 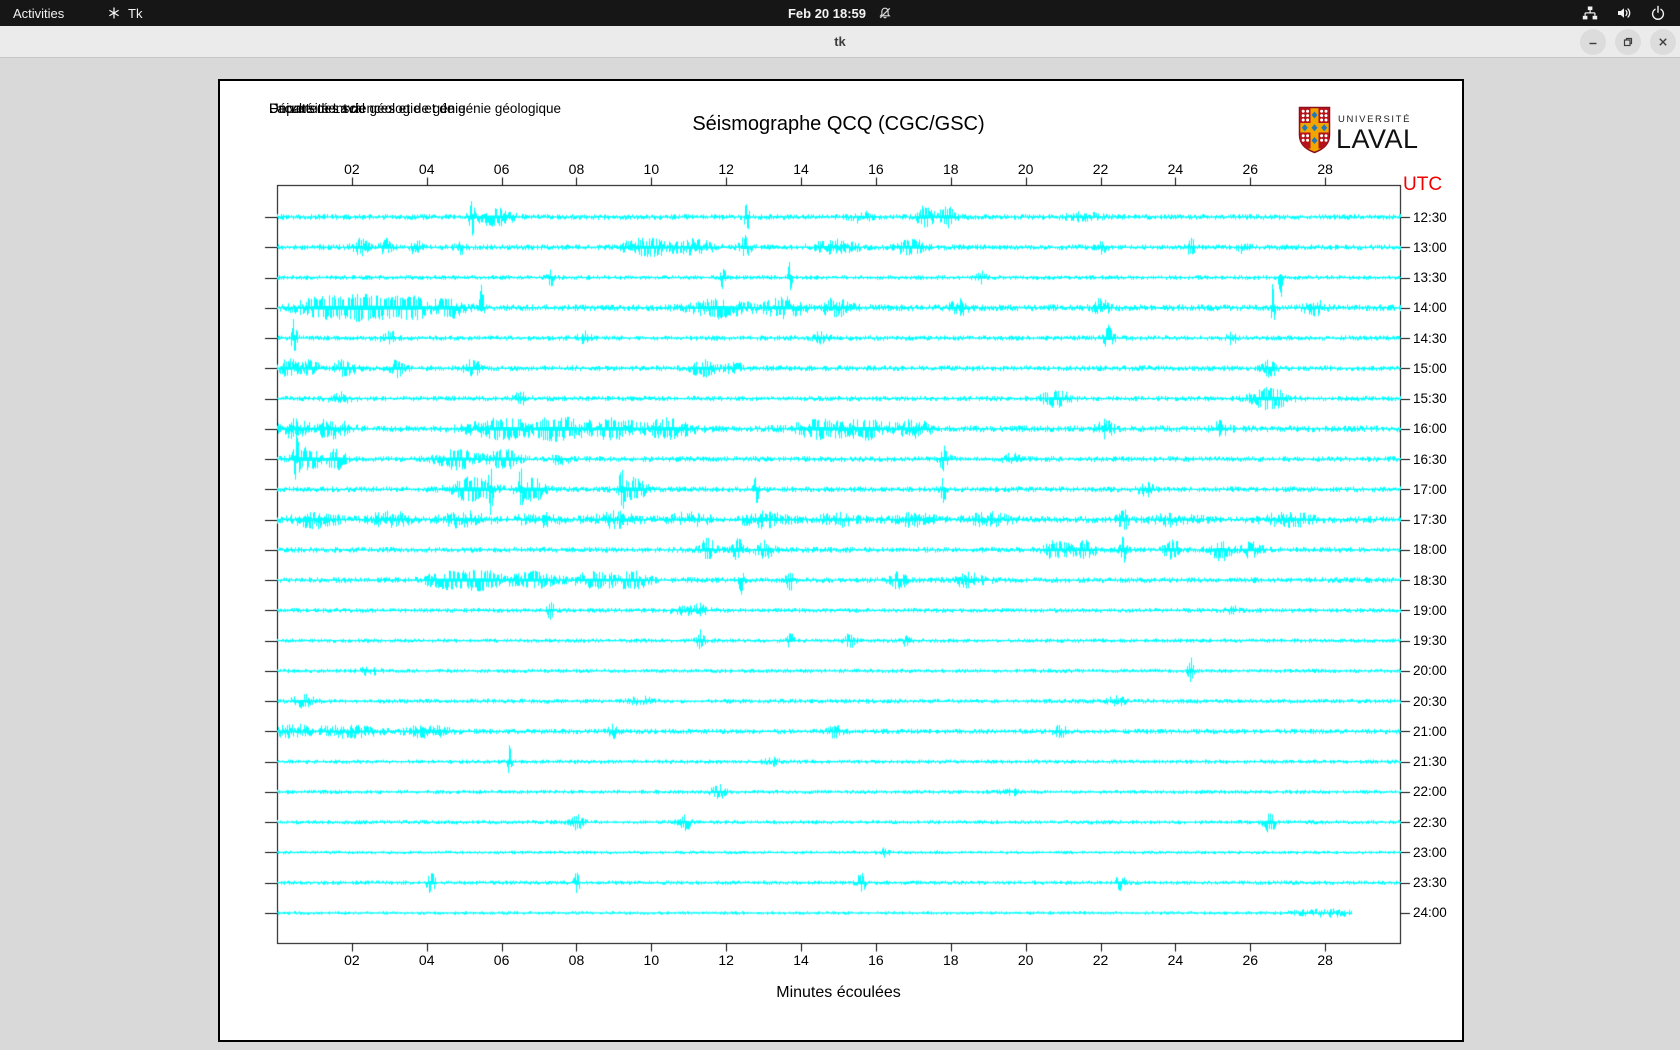 I want to click on x-tick-label-top: 26, so click(x=1250, y=169).